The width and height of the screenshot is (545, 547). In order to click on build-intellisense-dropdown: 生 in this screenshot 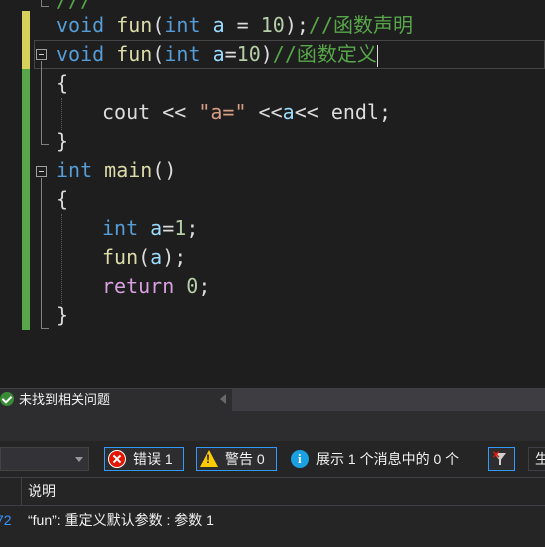, I will do `click(536, 459)`.